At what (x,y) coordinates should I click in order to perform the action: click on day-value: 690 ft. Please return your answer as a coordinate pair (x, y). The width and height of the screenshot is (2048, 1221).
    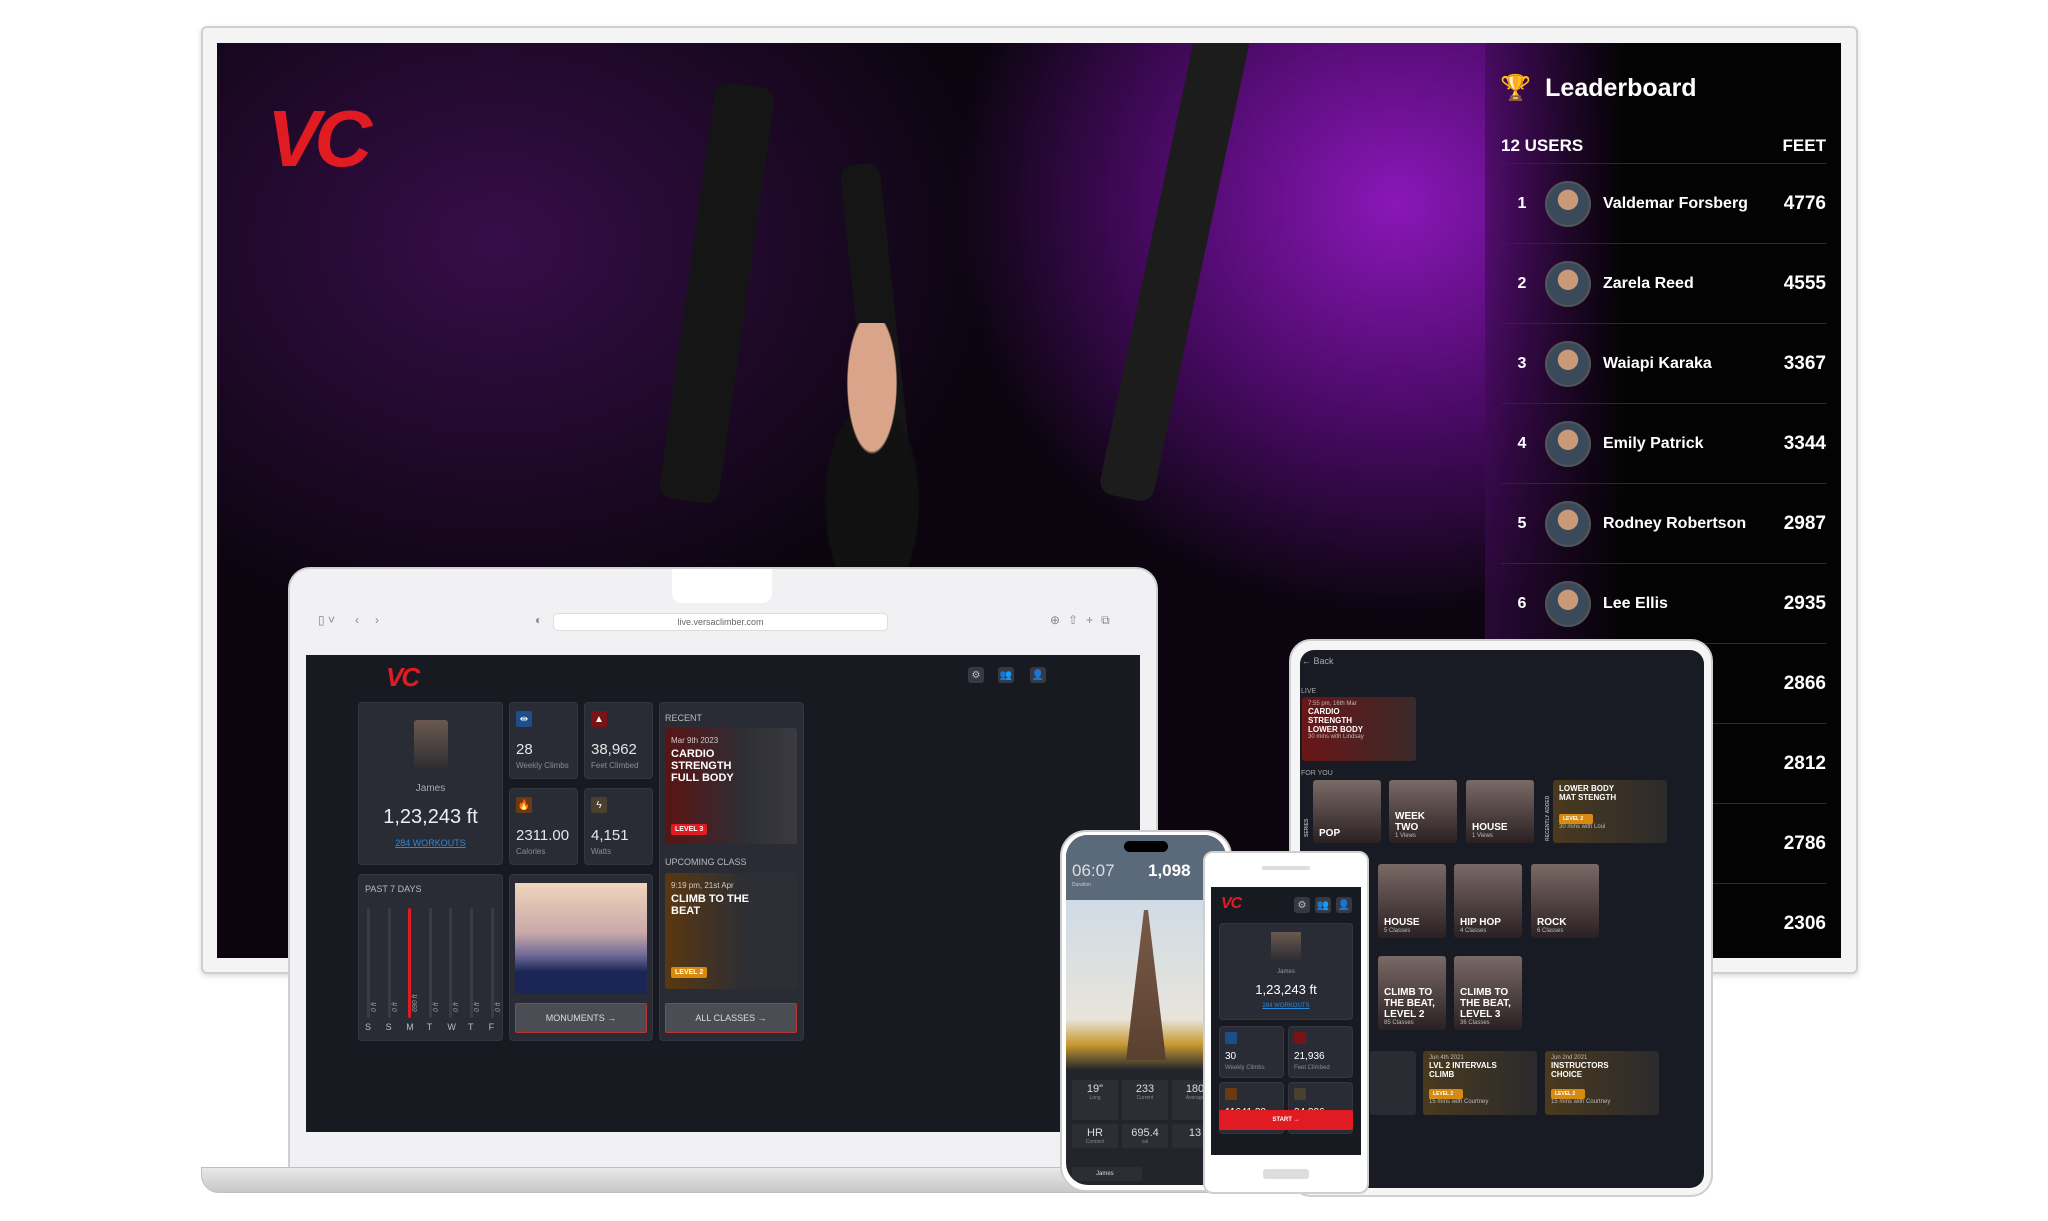
    Looking at the image, I should click on (416, 1003).